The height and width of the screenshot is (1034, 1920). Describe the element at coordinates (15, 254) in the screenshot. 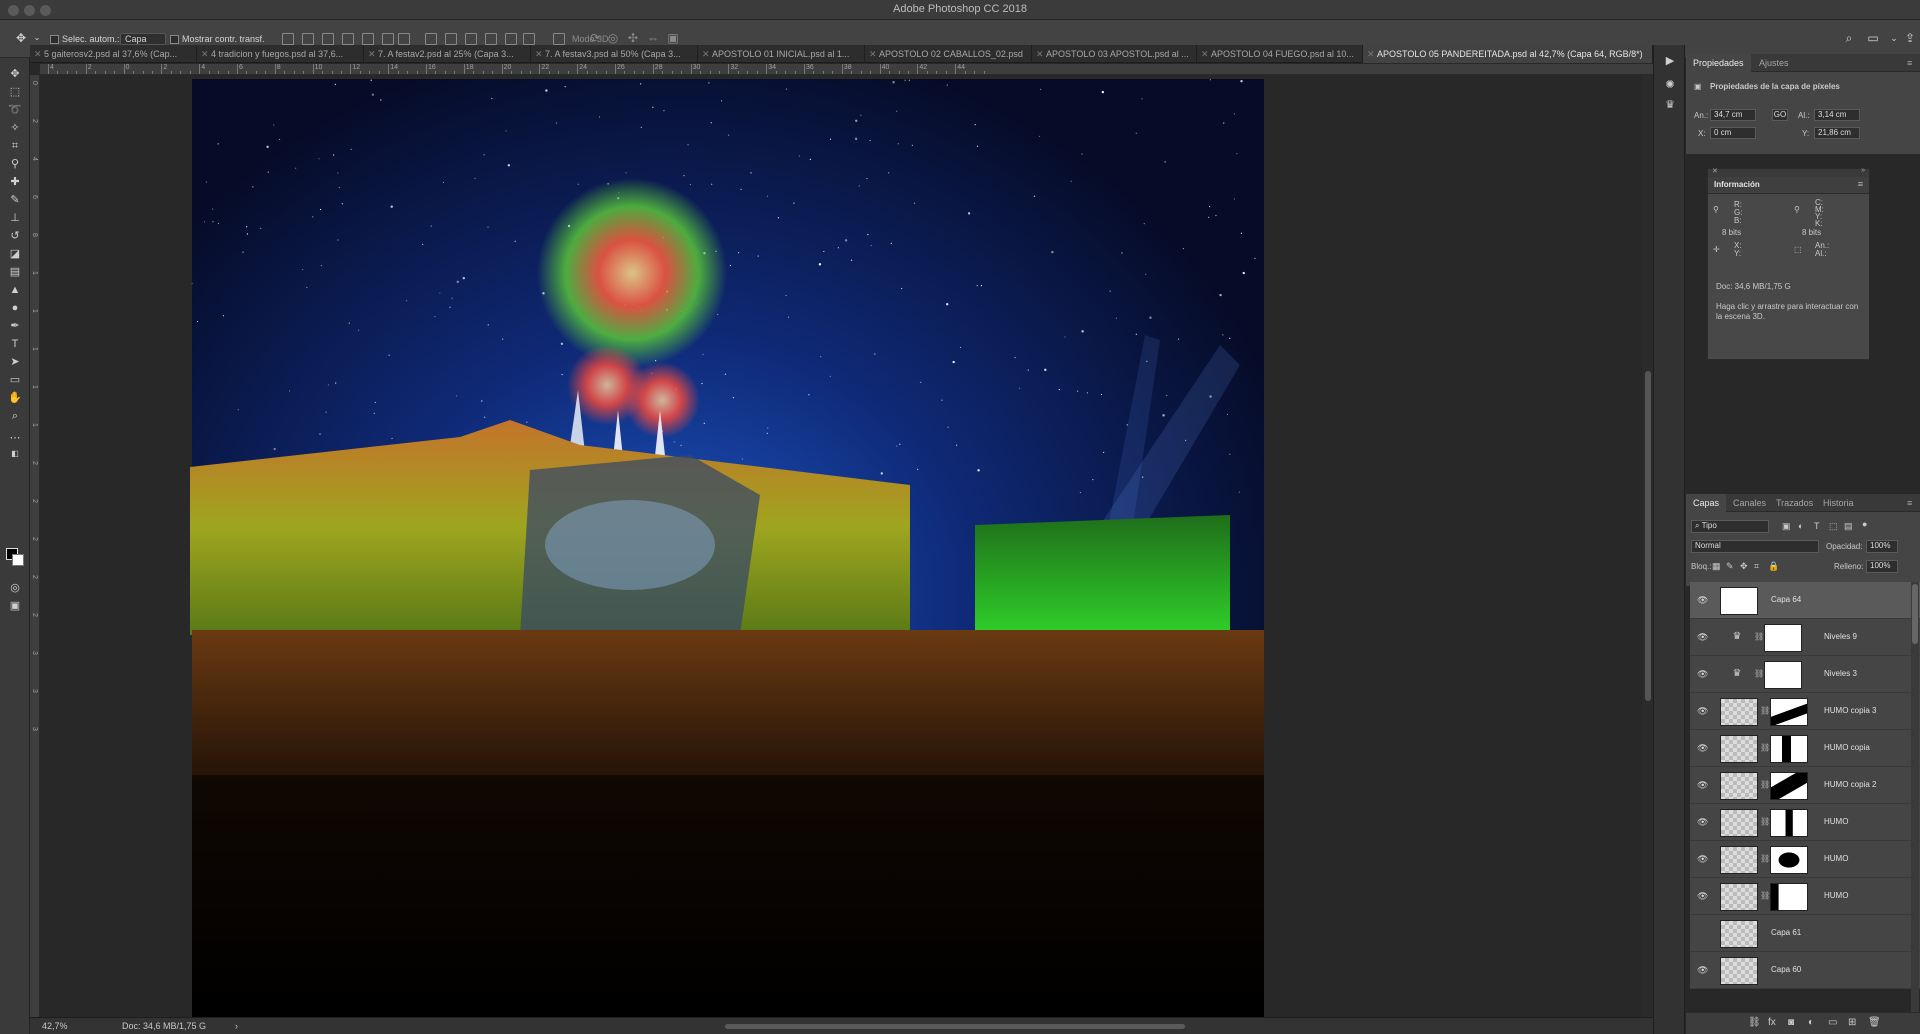

I see `eraser-tool-icon: ◪` at that location.